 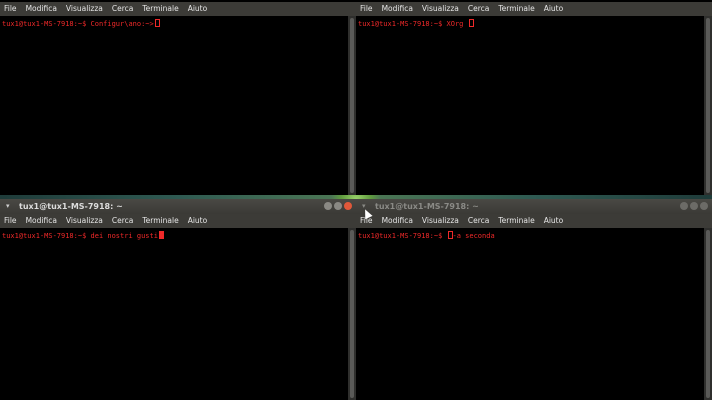 I want to click on command-text: -a seconda, so click(x=473, y=236).